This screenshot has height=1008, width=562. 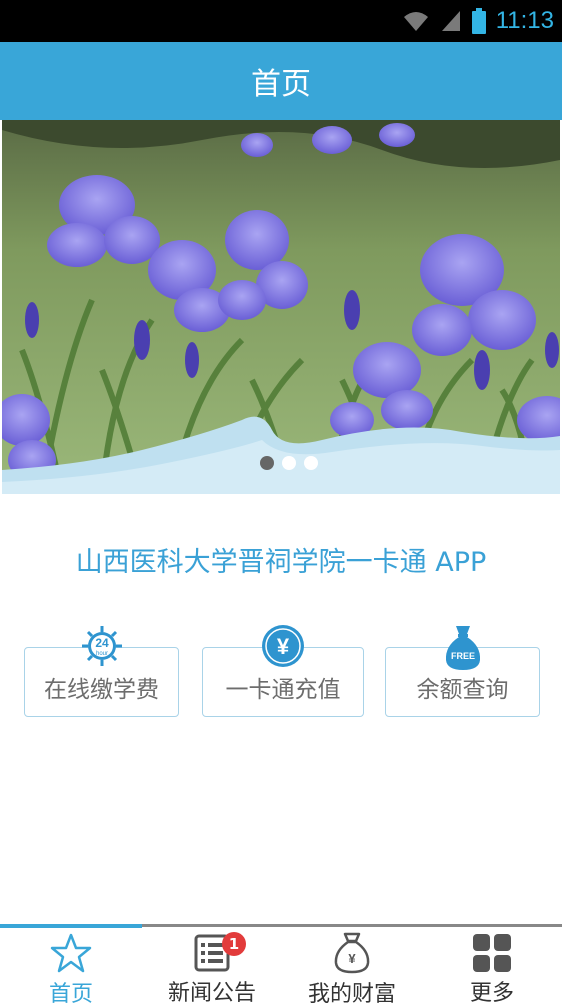 I want to click on yuan-coin-icon: ¥, so click(x=283, y=646).